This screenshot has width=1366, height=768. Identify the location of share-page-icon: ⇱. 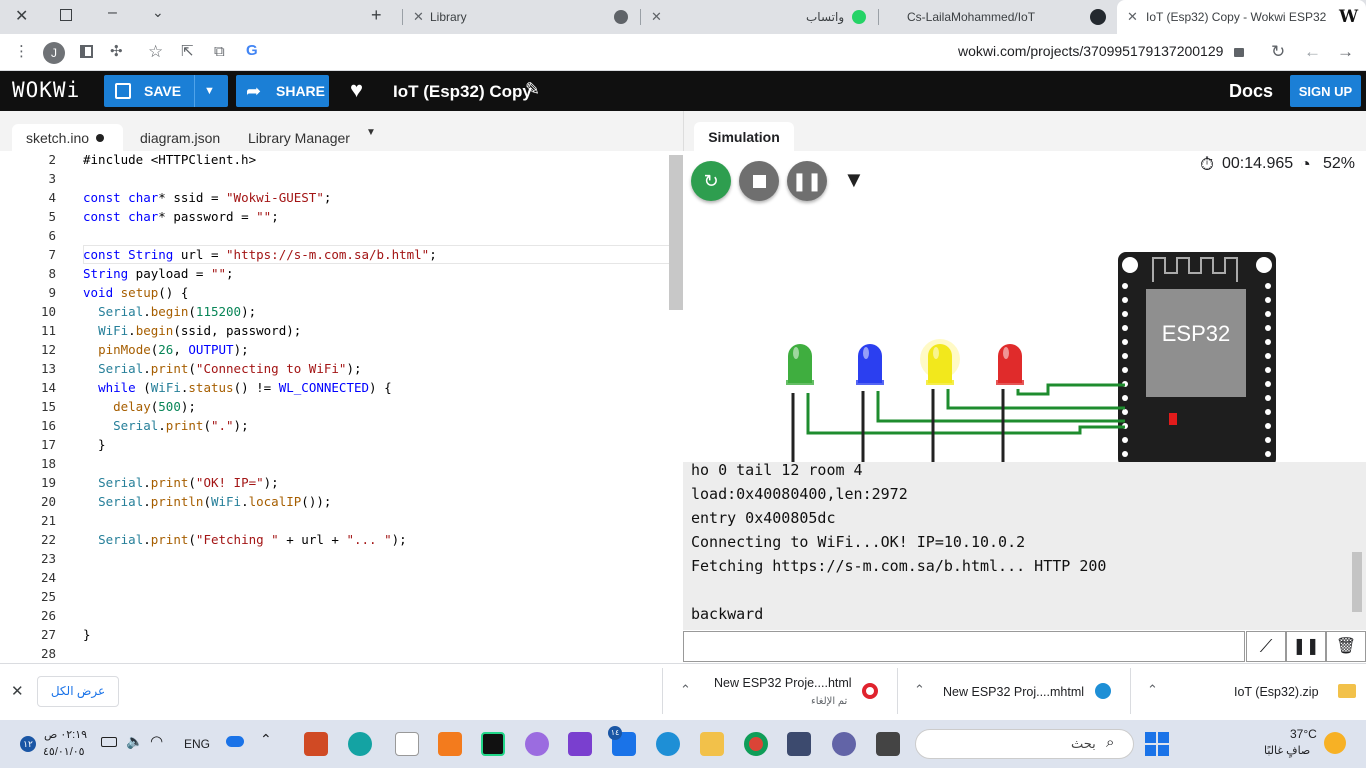
(187, 52).